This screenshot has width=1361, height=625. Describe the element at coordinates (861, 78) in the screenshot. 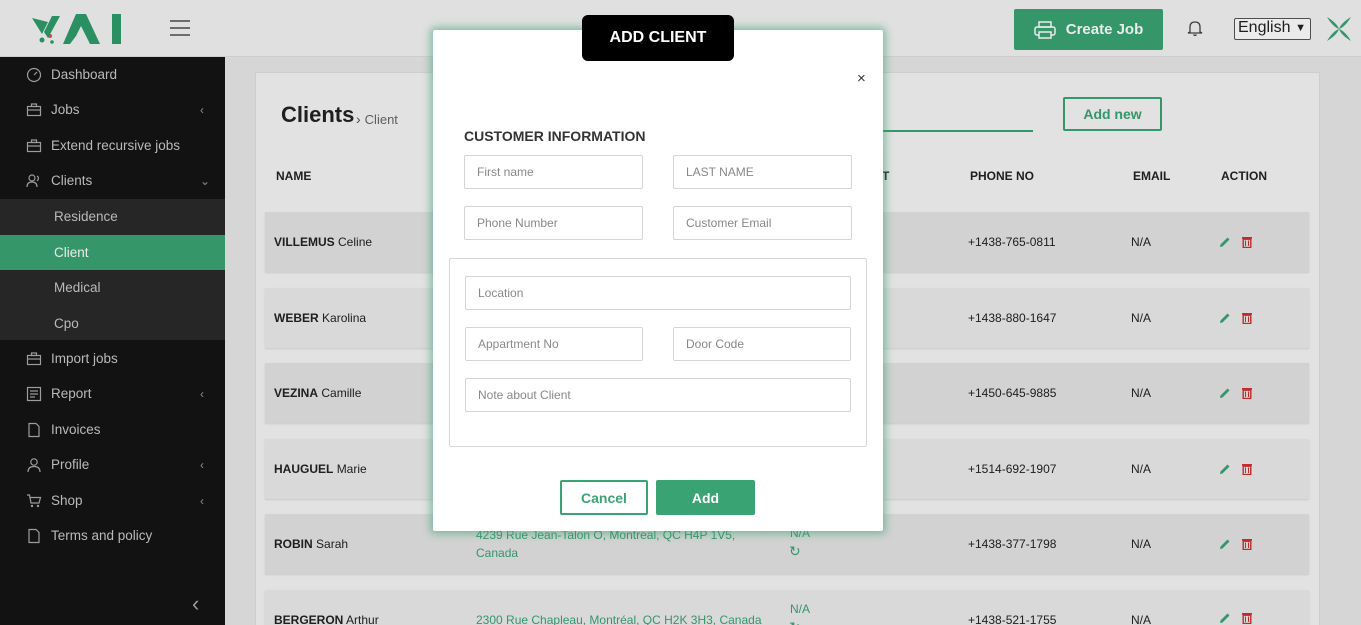

I see `close-icon: ×` at that location.